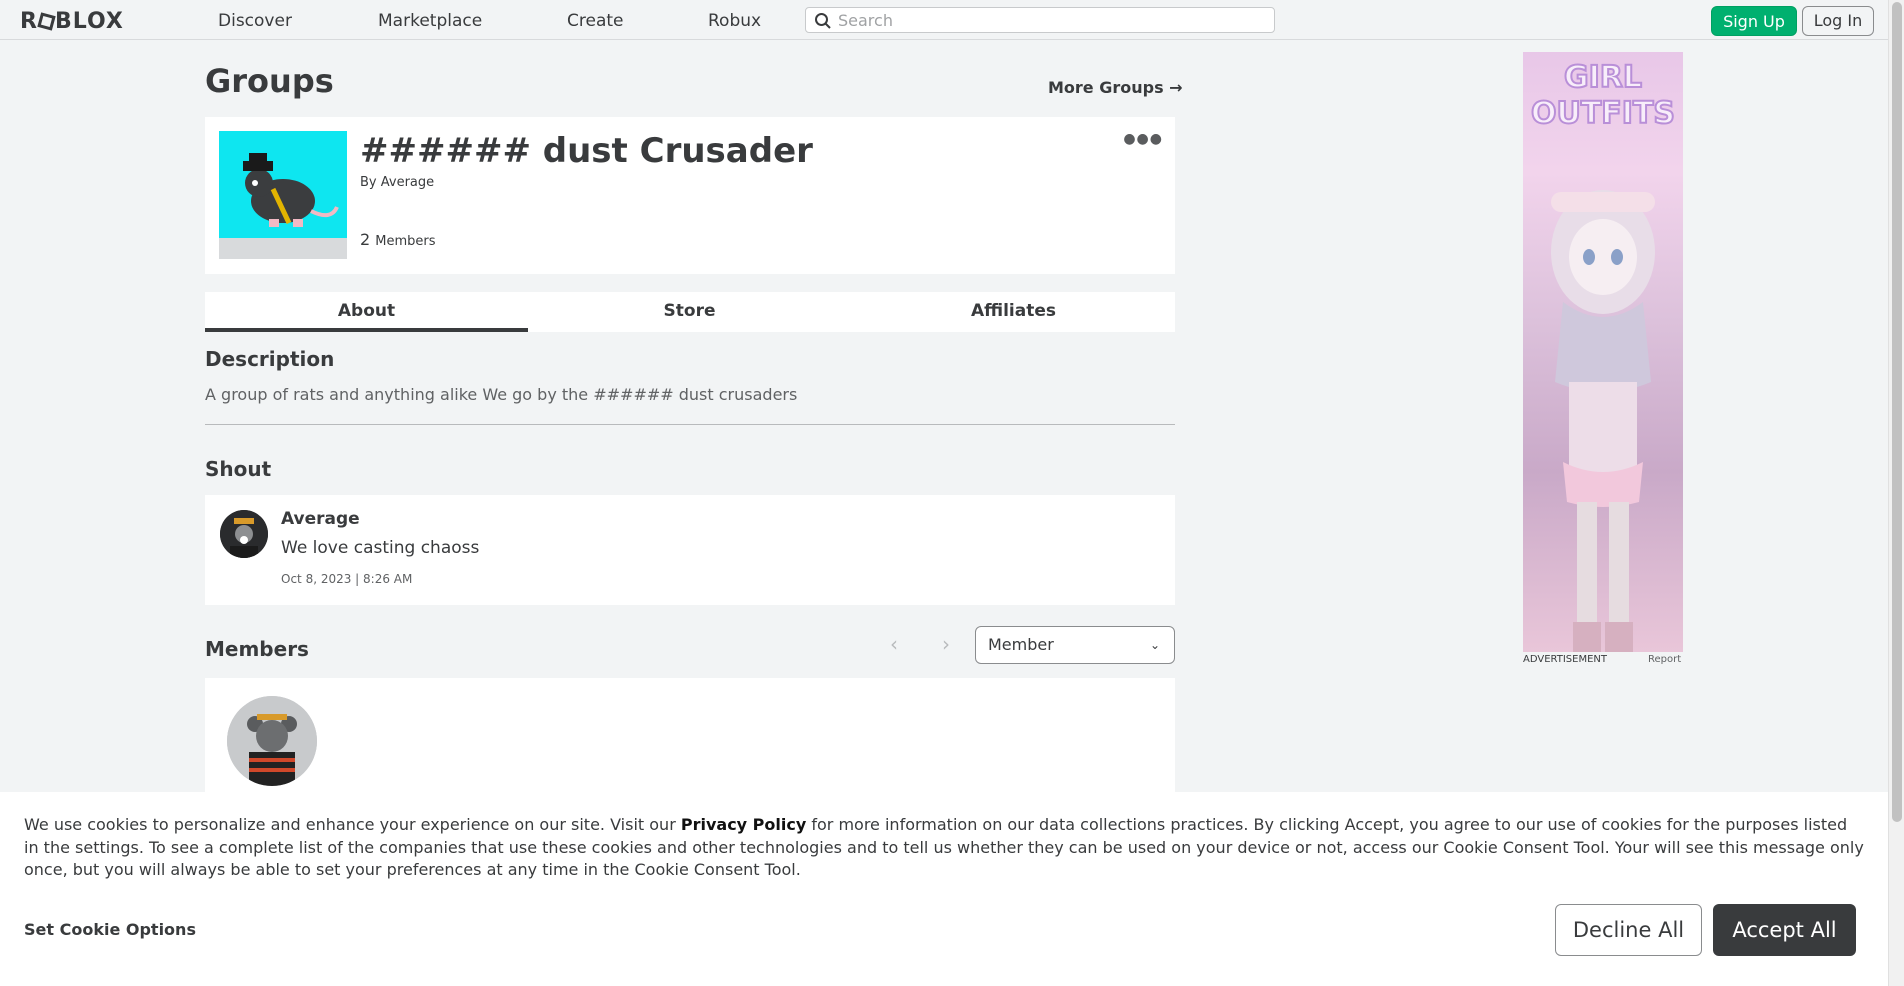 Image resolution: width=1904 pixels, height=986 pixels. I want to click on role-dropdown-value: Member, so click(1021, 644).